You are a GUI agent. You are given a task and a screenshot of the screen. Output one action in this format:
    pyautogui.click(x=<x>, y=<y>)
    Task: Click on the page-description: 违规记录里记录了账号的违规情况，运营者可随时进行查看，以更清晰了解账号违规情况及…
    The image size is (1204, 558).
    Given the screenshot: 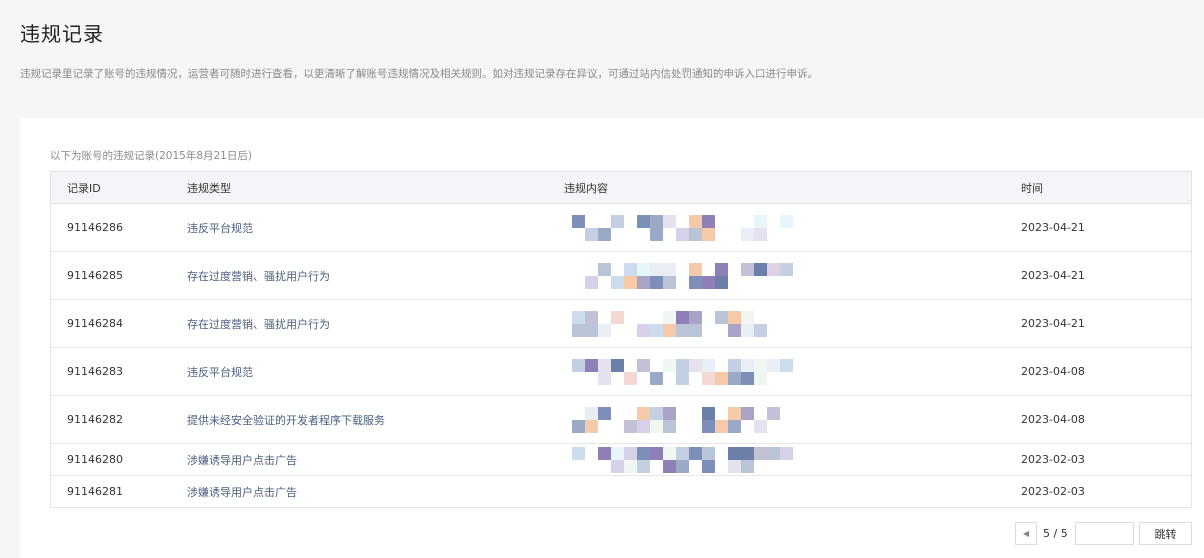 What is the action you would take?
    pyautogui.click(x=419, y=74)
    